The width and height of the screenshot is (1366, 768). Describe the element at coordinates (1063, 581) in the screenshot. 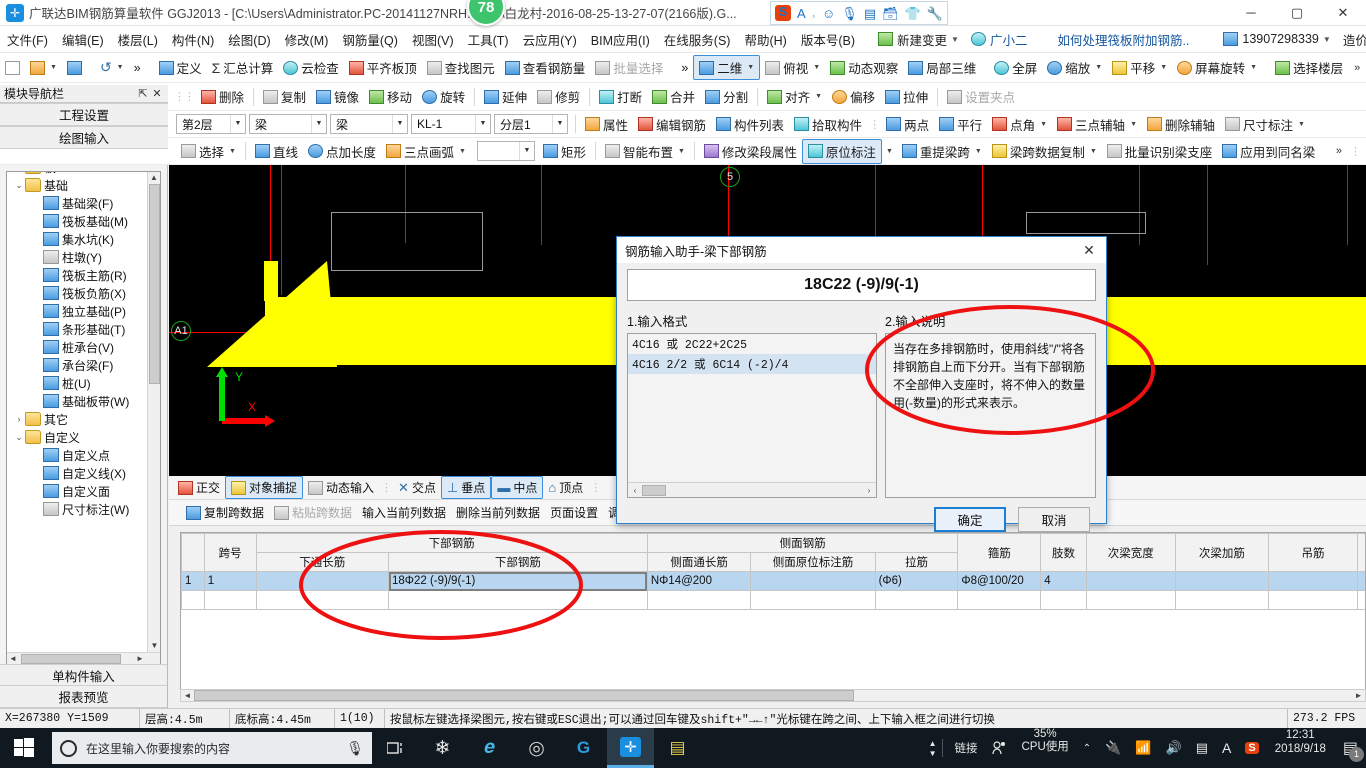

I see `cell-legs: 4` at that location.